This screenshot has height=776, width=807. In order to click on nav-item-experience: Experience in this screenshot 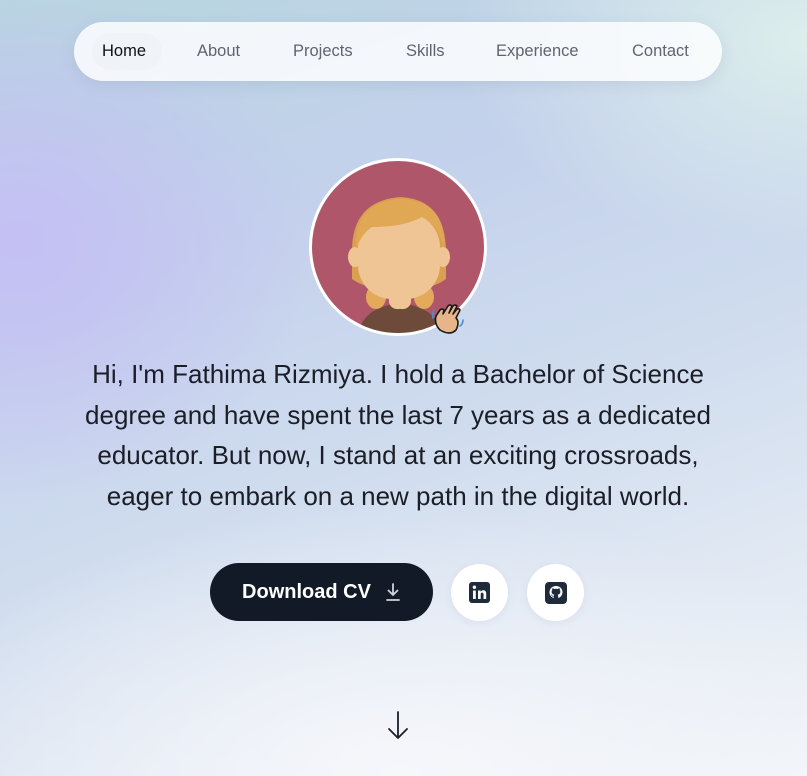, I will do `click(537, 51)`.